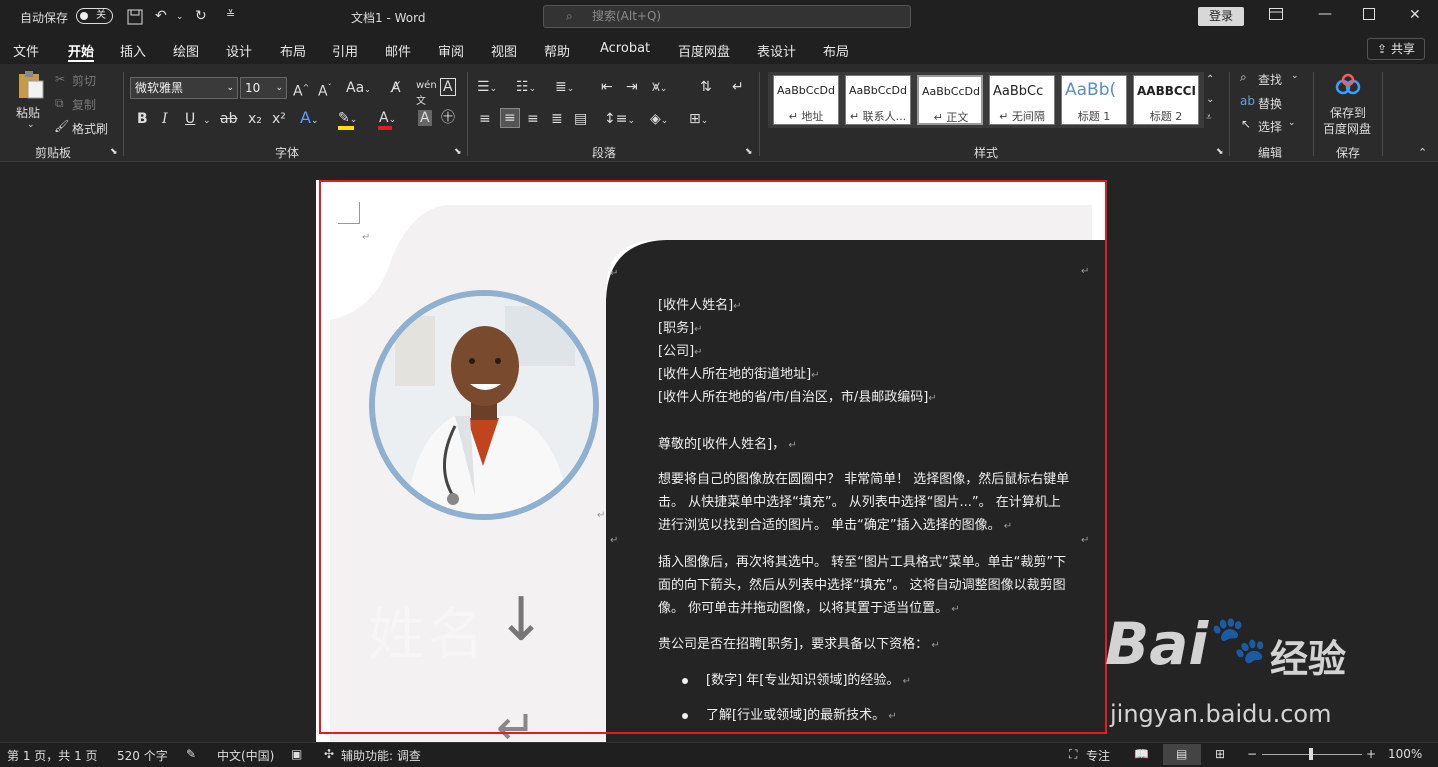 This screenshot has width=1438, height=767. Describe the element at coordinates (293, 50) in the screenshot. I see `tab-layout: 布局` at that location.